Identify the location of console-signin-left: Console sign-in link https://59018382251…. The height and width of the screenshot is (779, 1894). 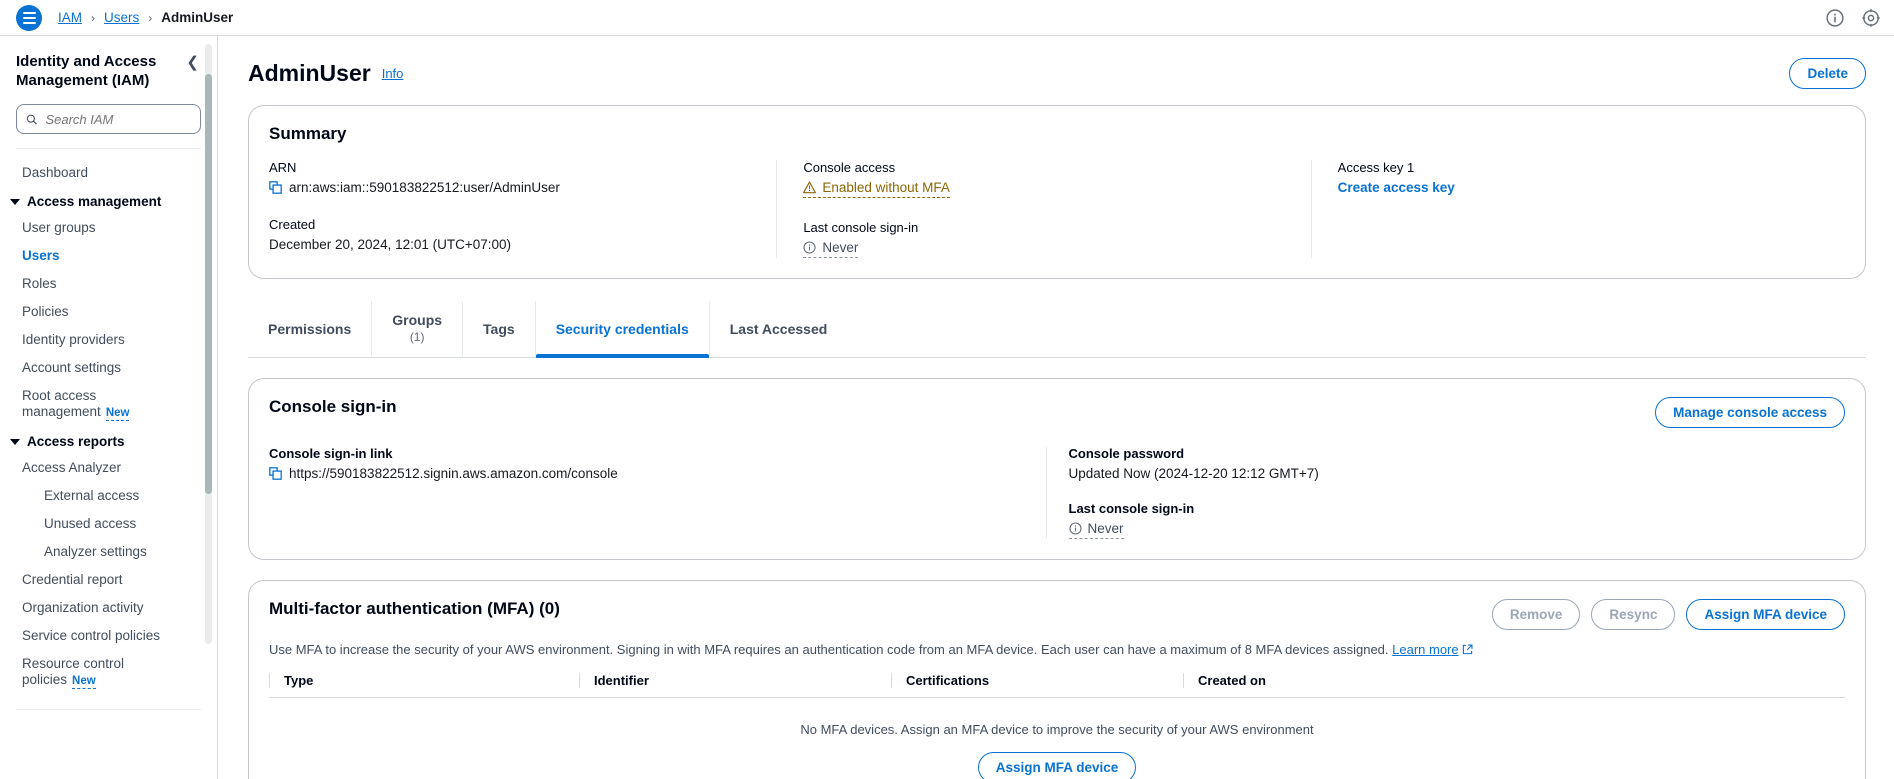
(657, 492).